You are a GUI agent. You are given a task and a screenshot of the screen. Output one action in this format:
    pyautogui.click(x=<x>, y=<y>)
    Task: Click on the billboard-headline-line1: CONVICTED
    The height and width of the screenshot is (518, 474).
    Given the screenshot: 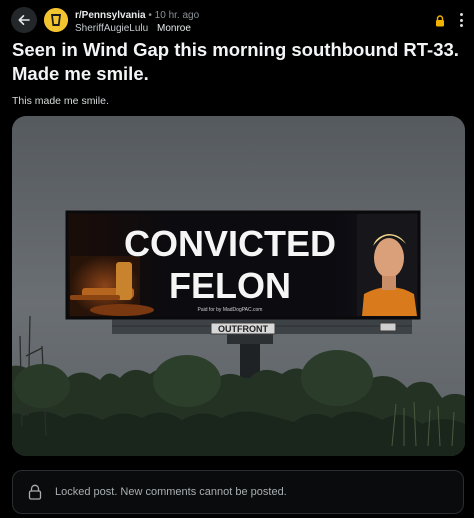 What is the action you would take?
    pyautogui.click(x=230, y=243)
    